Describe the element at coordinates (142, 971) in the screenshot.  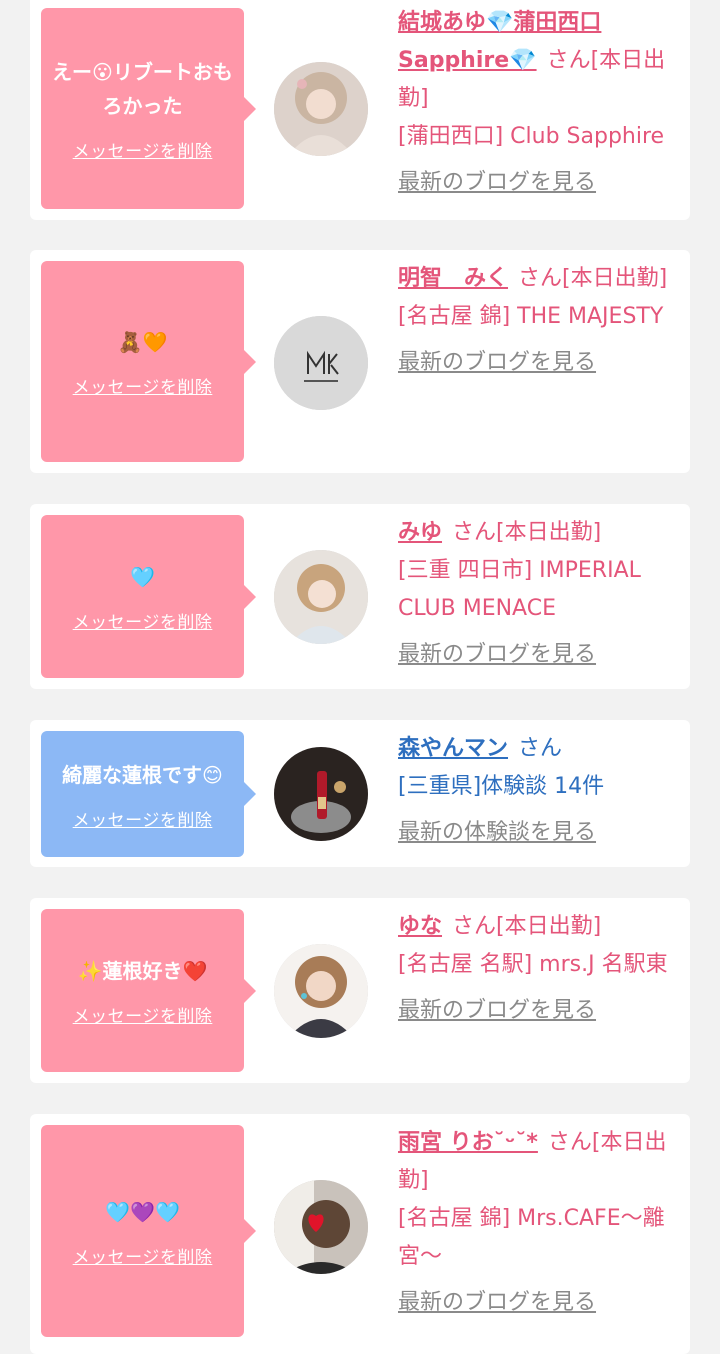
I see `message-text: ✨蓮根好き❤️` at that location.